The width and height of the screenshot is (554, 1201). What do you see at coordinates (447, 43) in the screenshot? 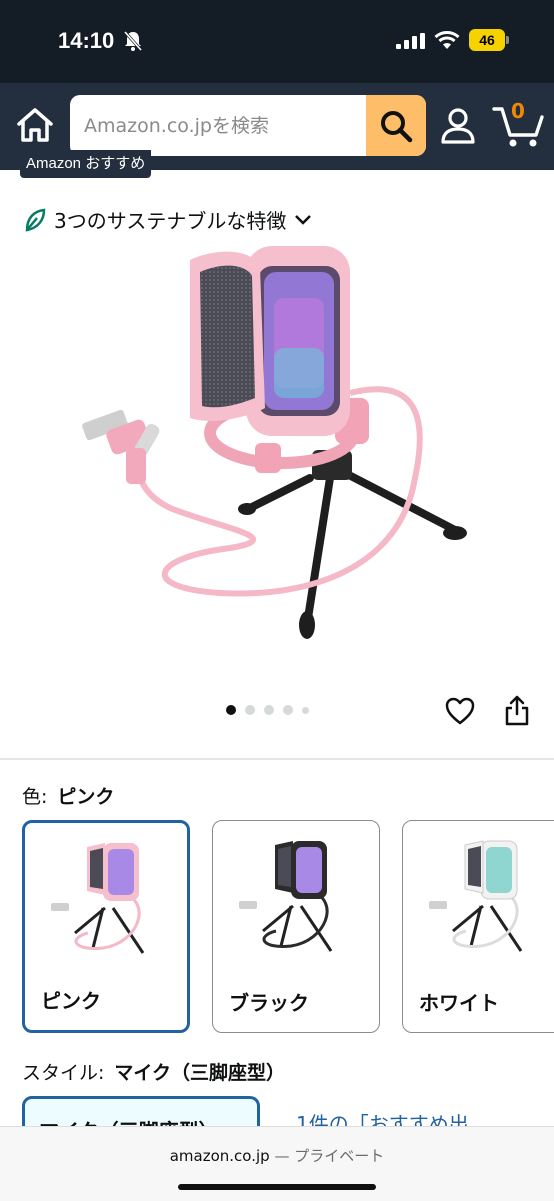
I see `wifi-icon` at bounding box center [447, 43].